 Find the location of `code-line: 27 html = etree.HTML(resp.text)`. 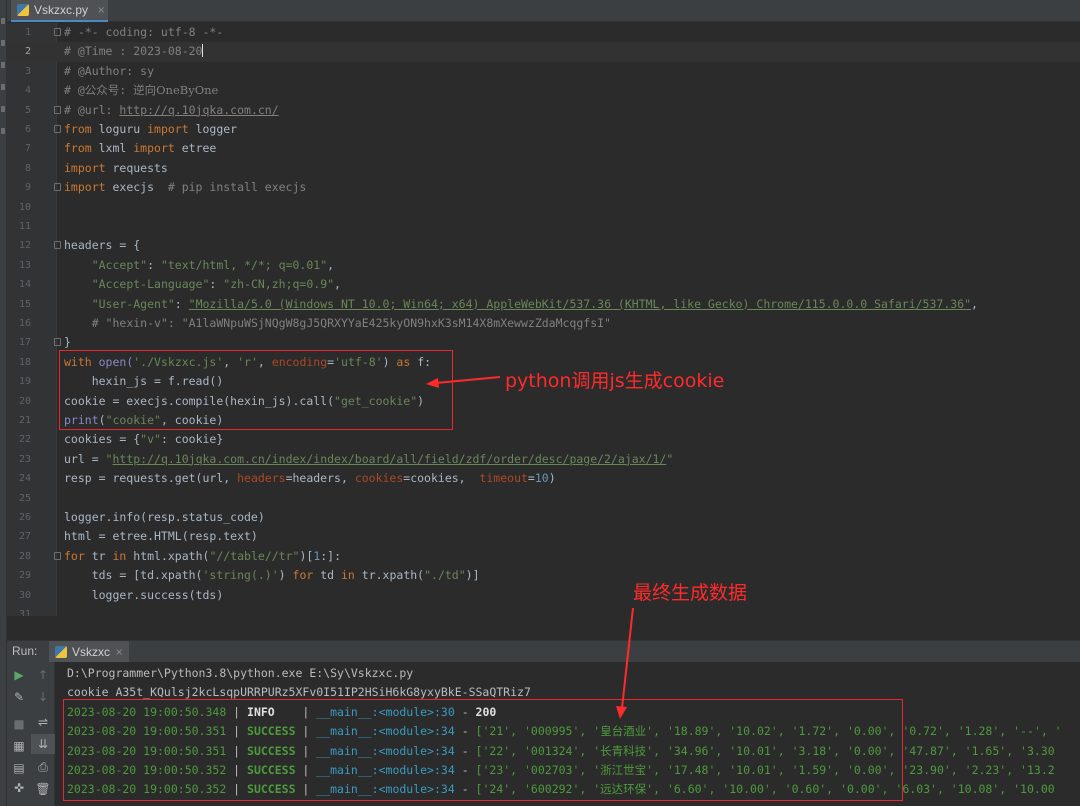

code-line: 27 html = etree.HTML(resp.text) is located at coordinates (543, 536).